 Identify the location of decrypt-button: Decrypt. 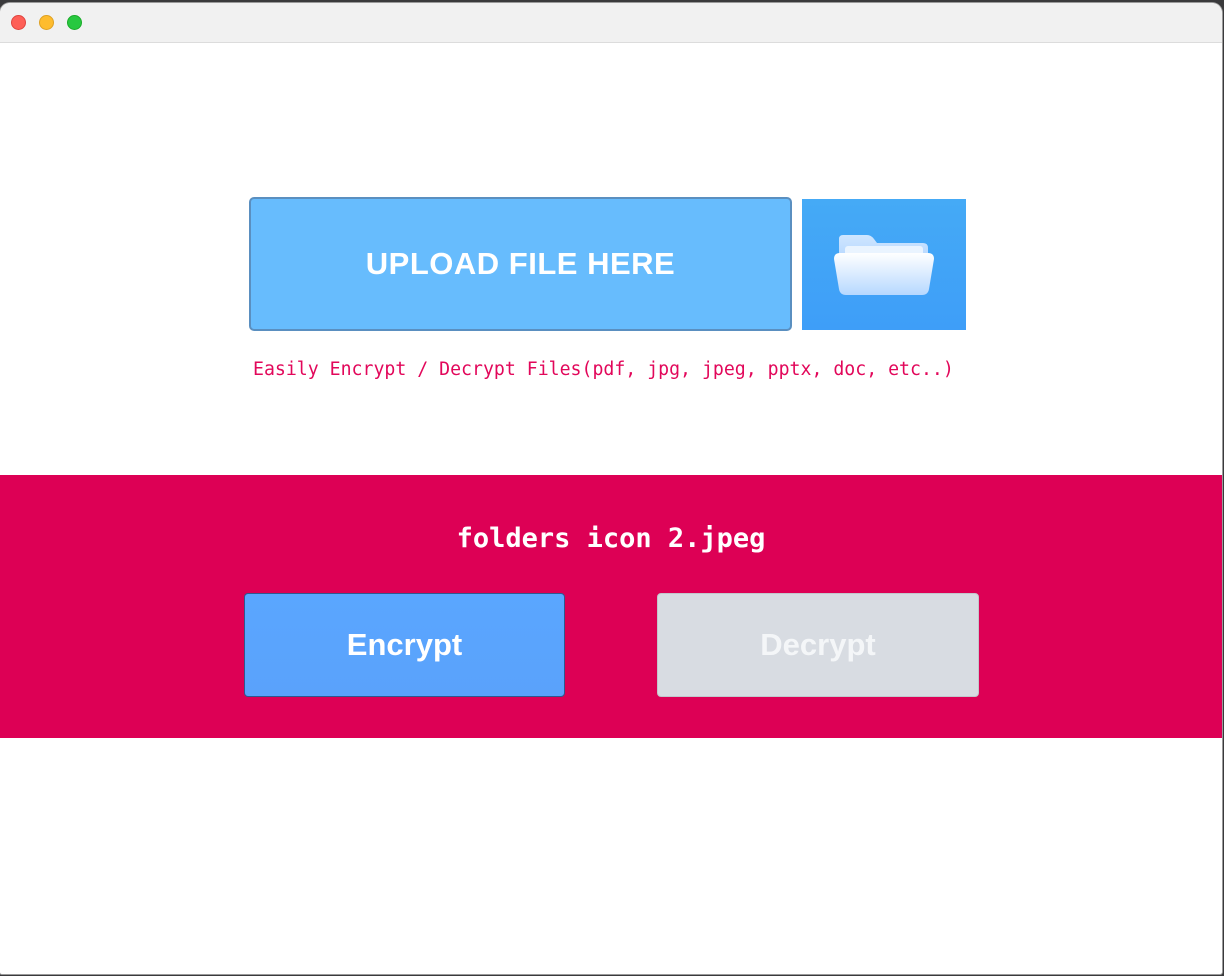
(818, 645).